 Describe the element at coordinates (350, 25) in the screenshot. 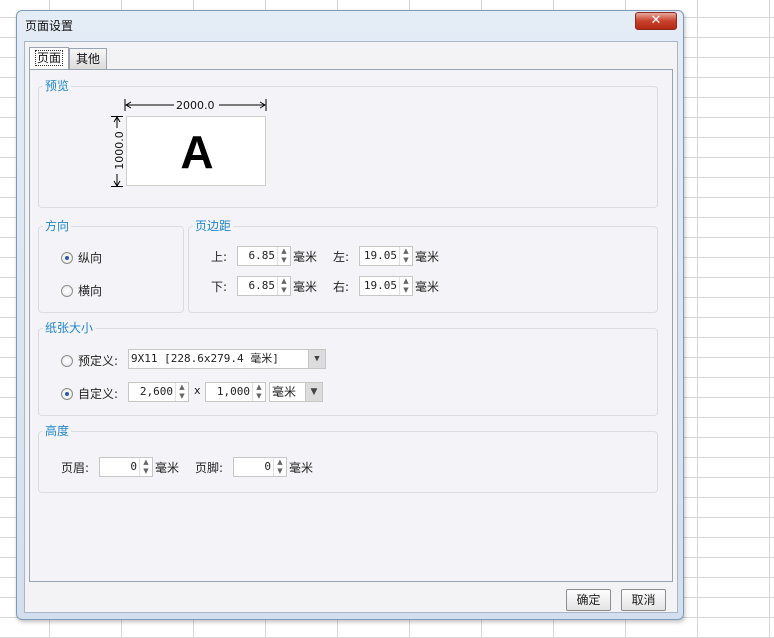

I see `title-bar: 页面设置 ✕` at that location.